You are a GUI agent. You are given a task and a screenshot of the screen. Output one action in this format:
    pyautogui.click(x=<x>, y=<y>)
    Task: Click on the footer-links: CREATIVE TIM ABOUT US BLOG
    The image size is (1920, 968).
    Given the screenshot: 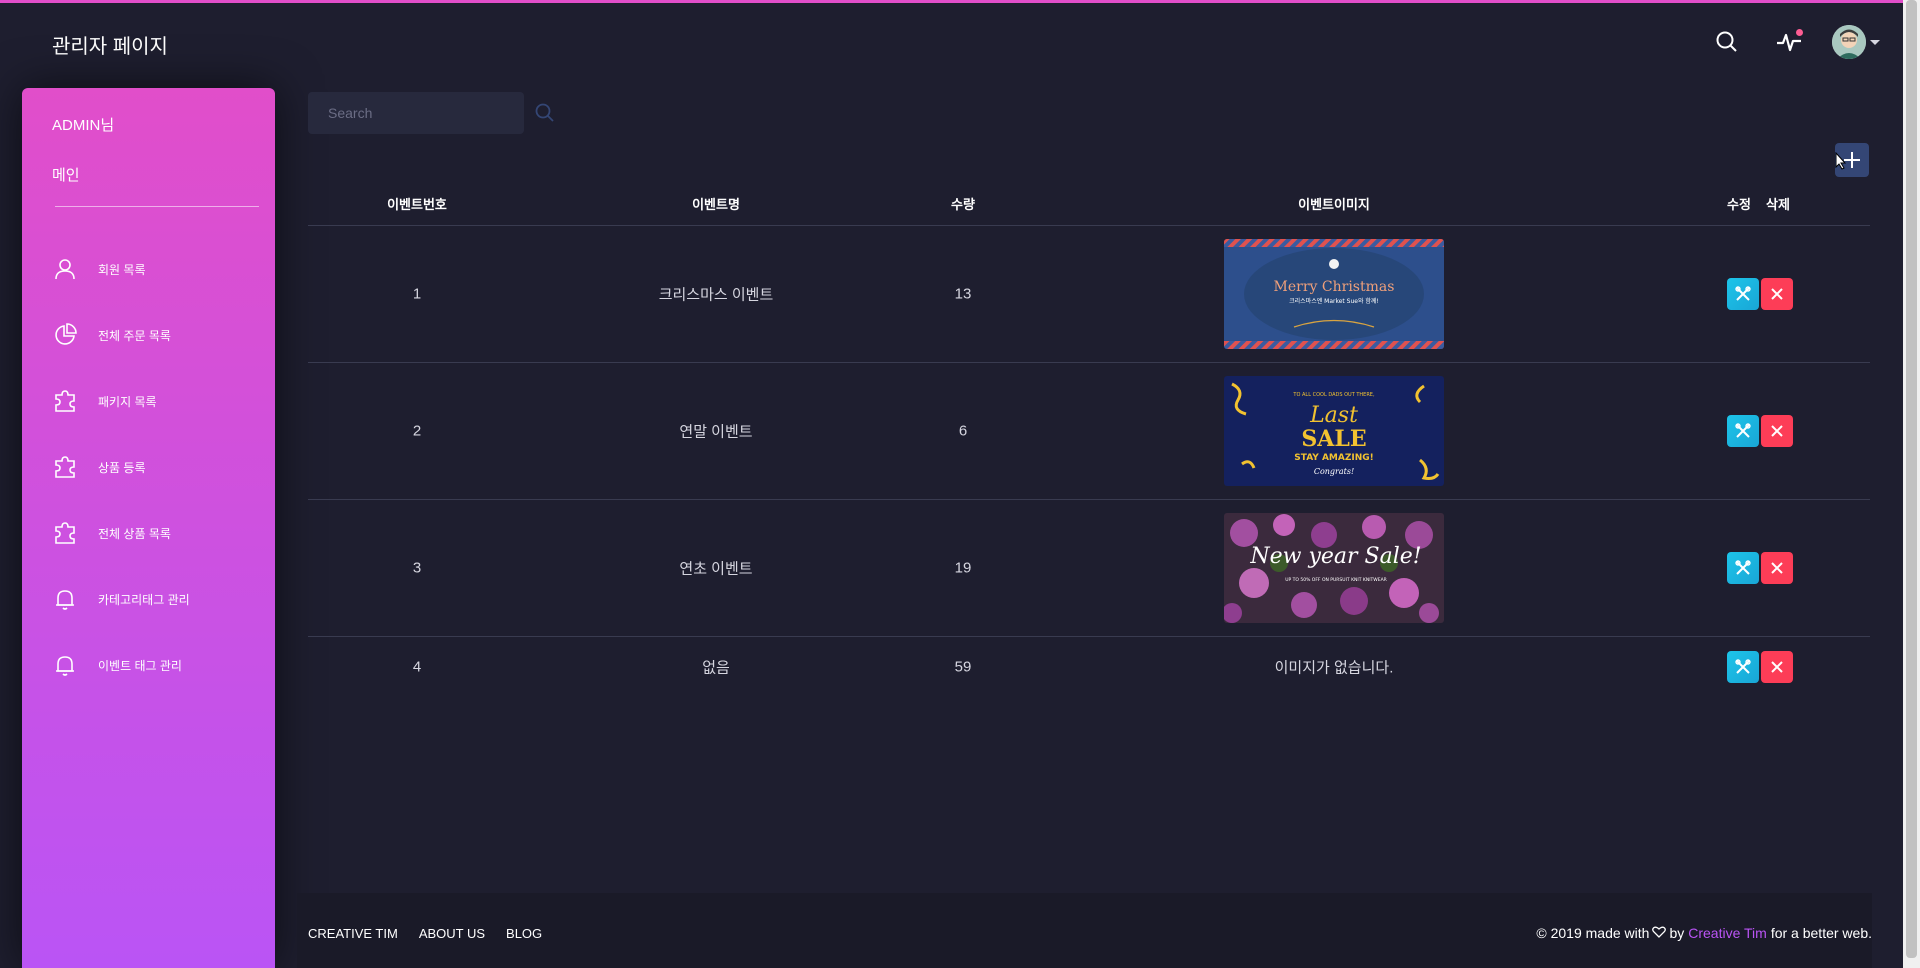 What is the action you would take?
    pyautogui.click(x=425, y=933)
    